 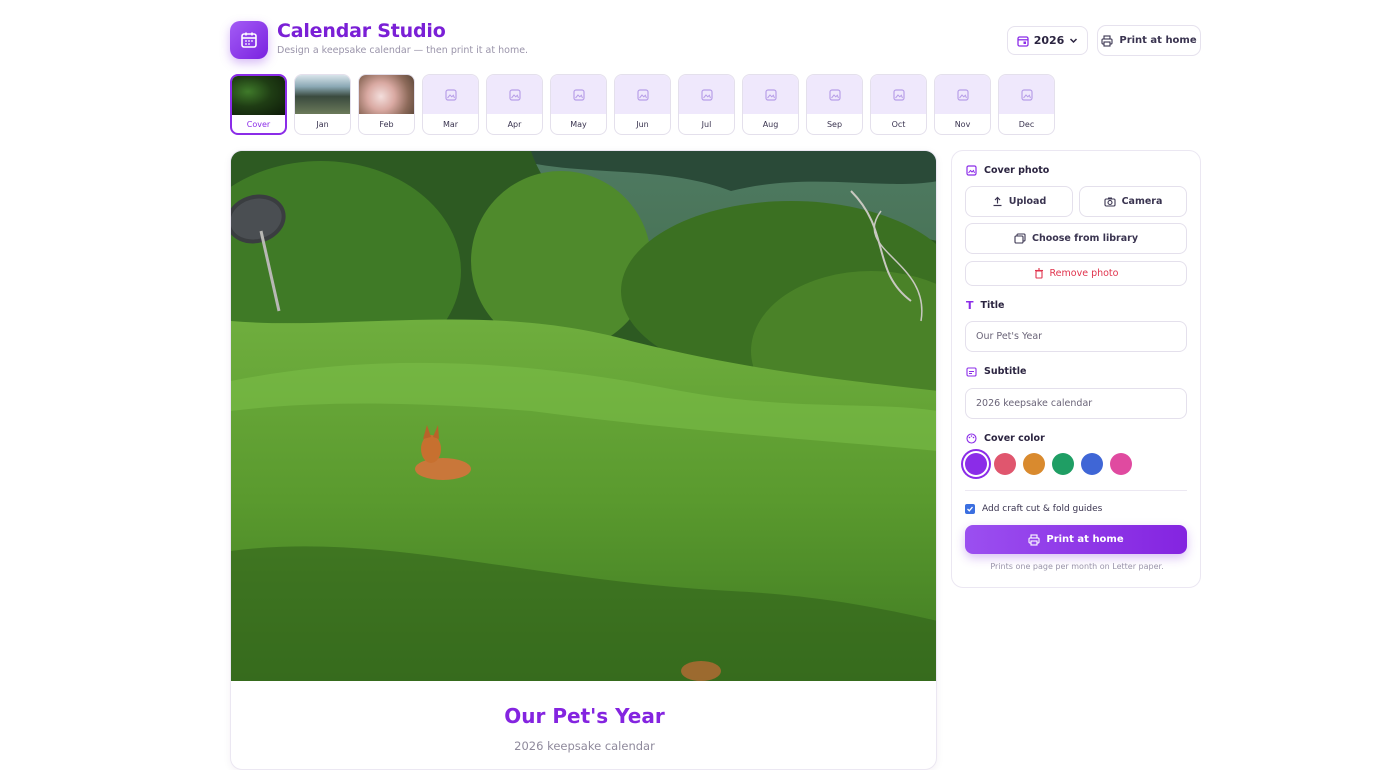 I want to click on month-thumb-label: Dec, so click(x=1026, y=124).